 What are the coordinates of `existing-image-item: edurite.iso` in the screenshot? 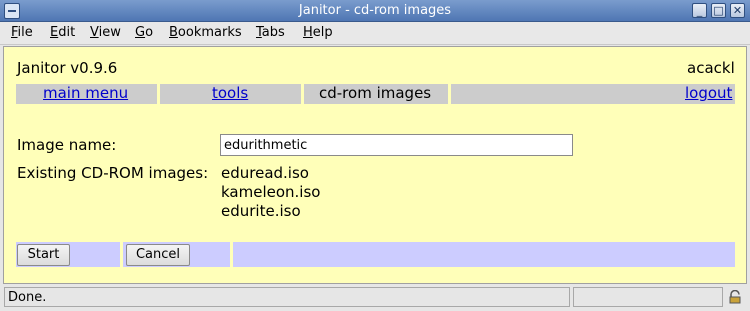 It's located at (261, 211).